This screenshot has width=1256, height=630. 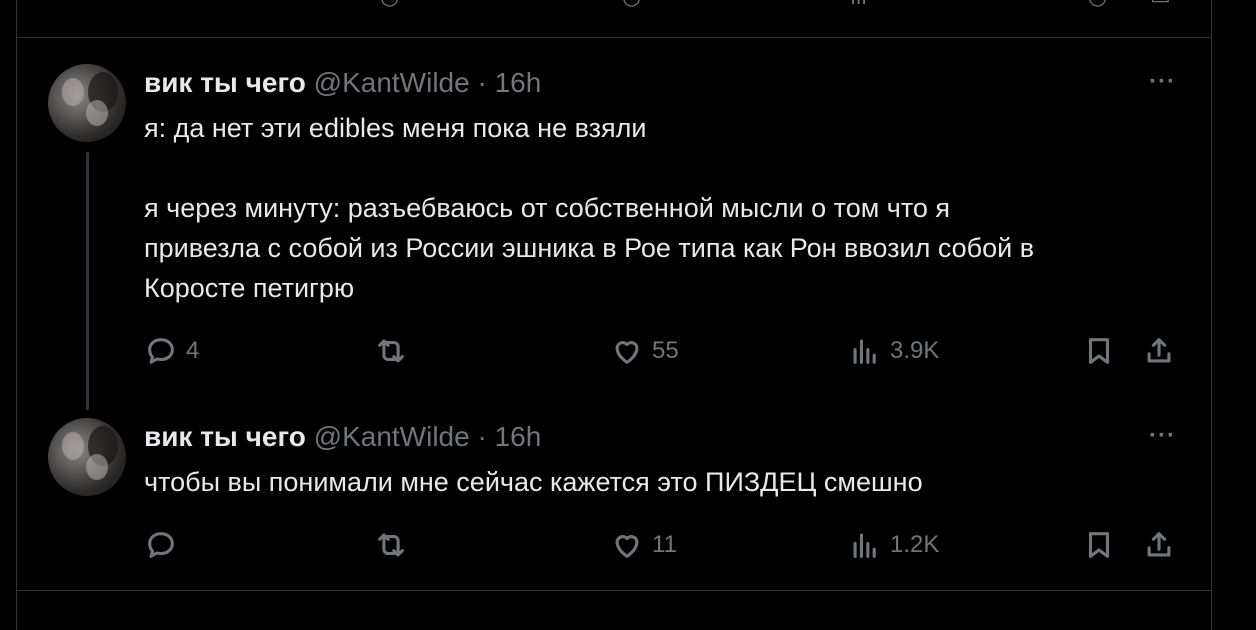 I want to click on views-icon: ılı, so click(x=858, y=5).